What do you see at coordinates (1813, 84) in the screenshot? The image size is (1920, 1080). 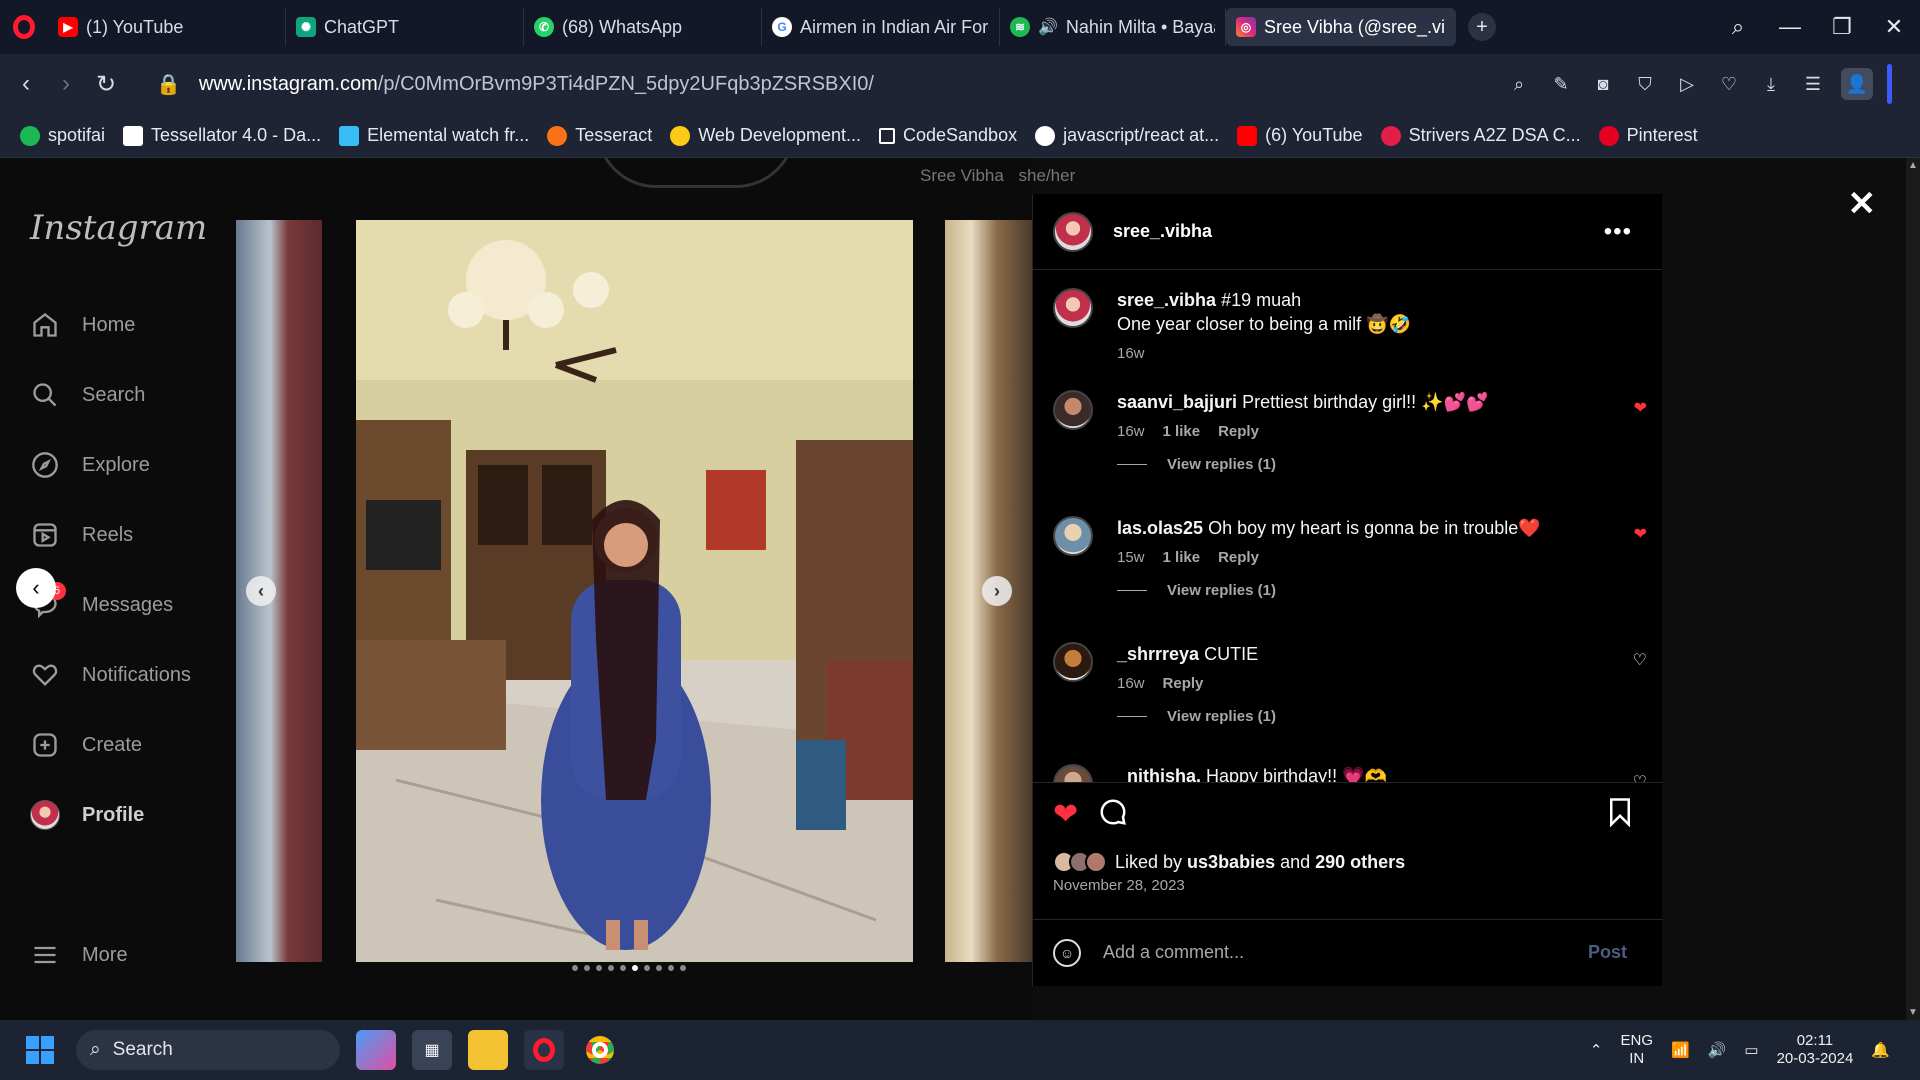 I see `easy-setup-icon: ☰` at bounding box center [1813, 84].